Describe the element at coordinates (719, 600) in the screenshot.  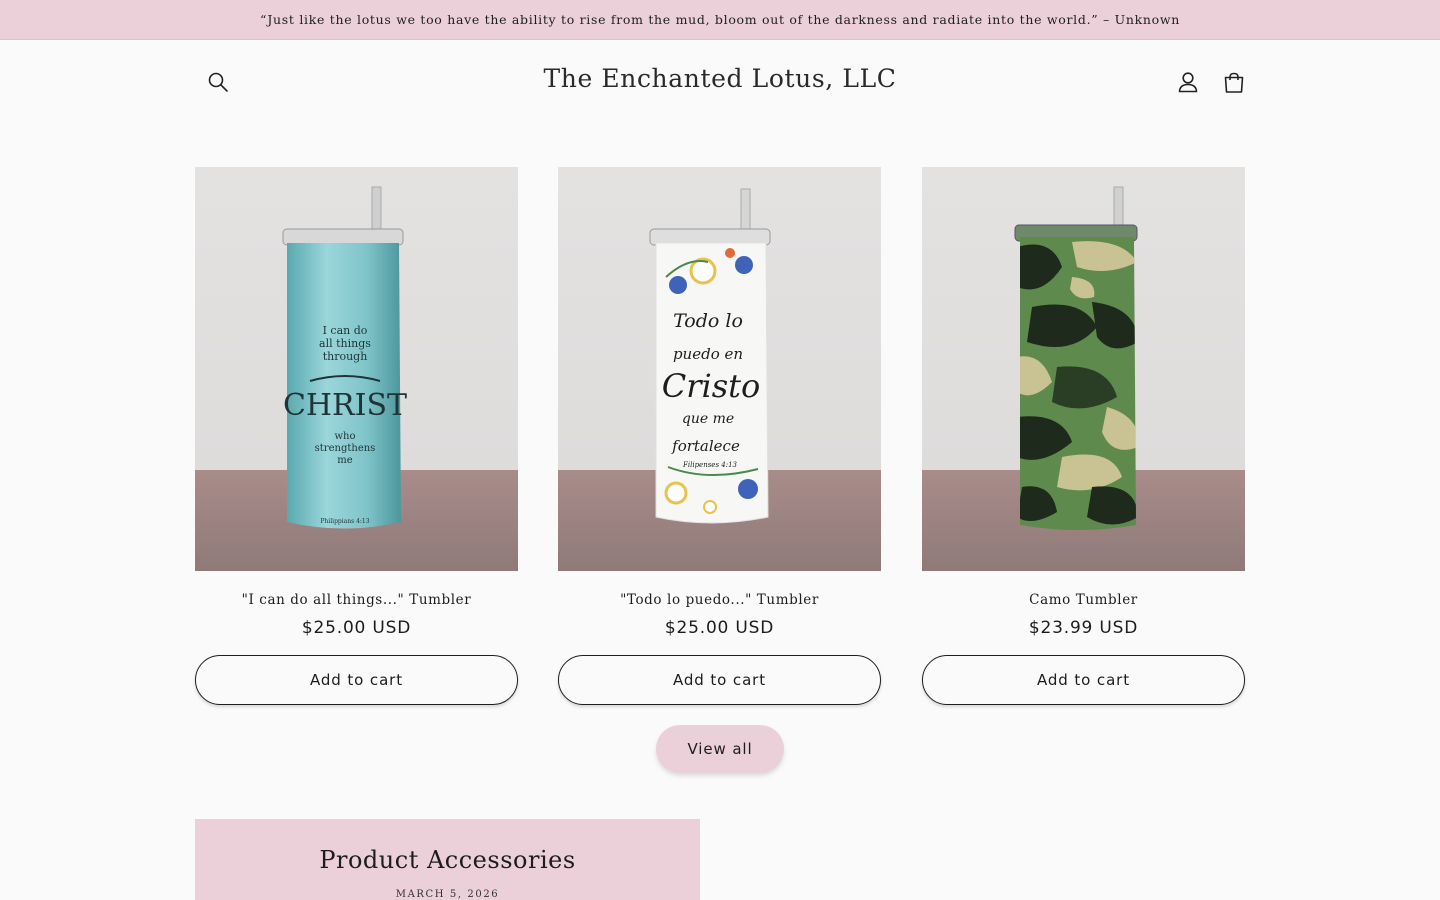
I see `product-title: "Todo lo puedo..." Tumbler` at that location.